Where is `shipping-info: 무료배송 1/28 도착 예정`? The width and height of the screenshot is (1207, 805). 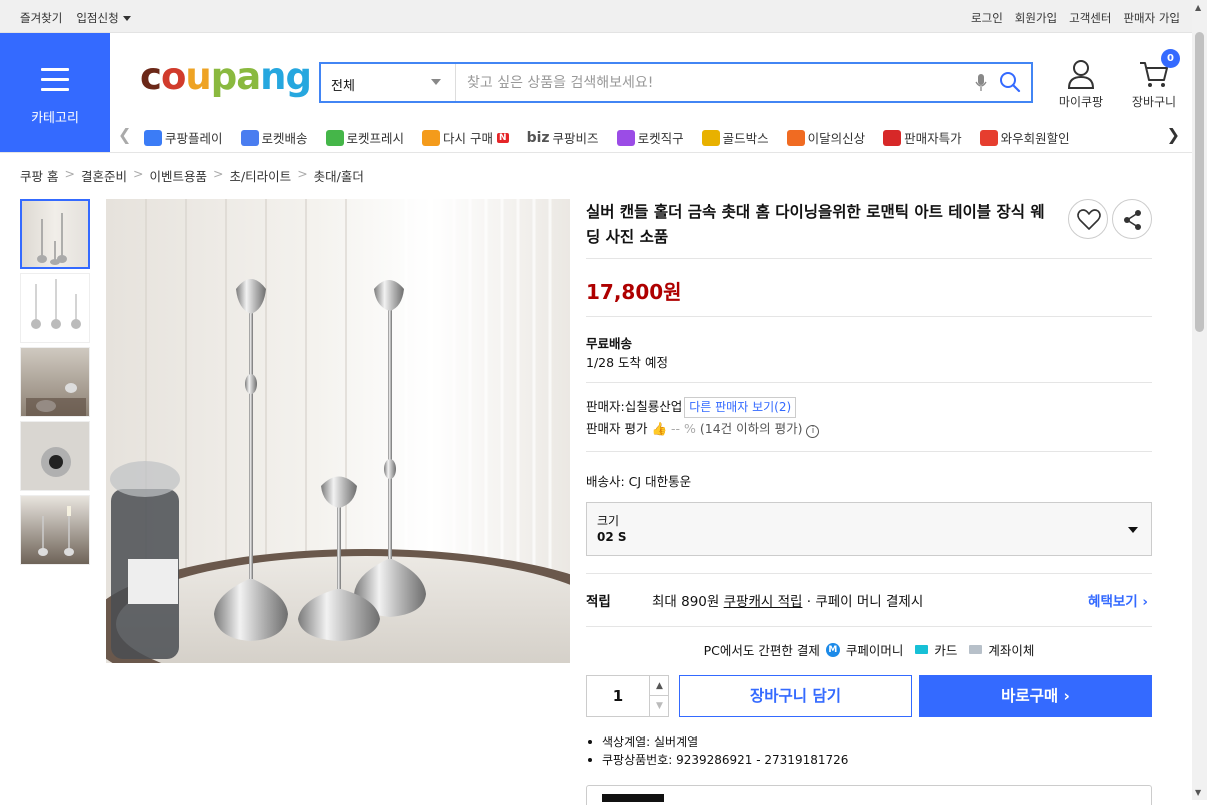
shipping-info: 무료배송 1/28 도착 예정 is located at coordinates (627, 353).